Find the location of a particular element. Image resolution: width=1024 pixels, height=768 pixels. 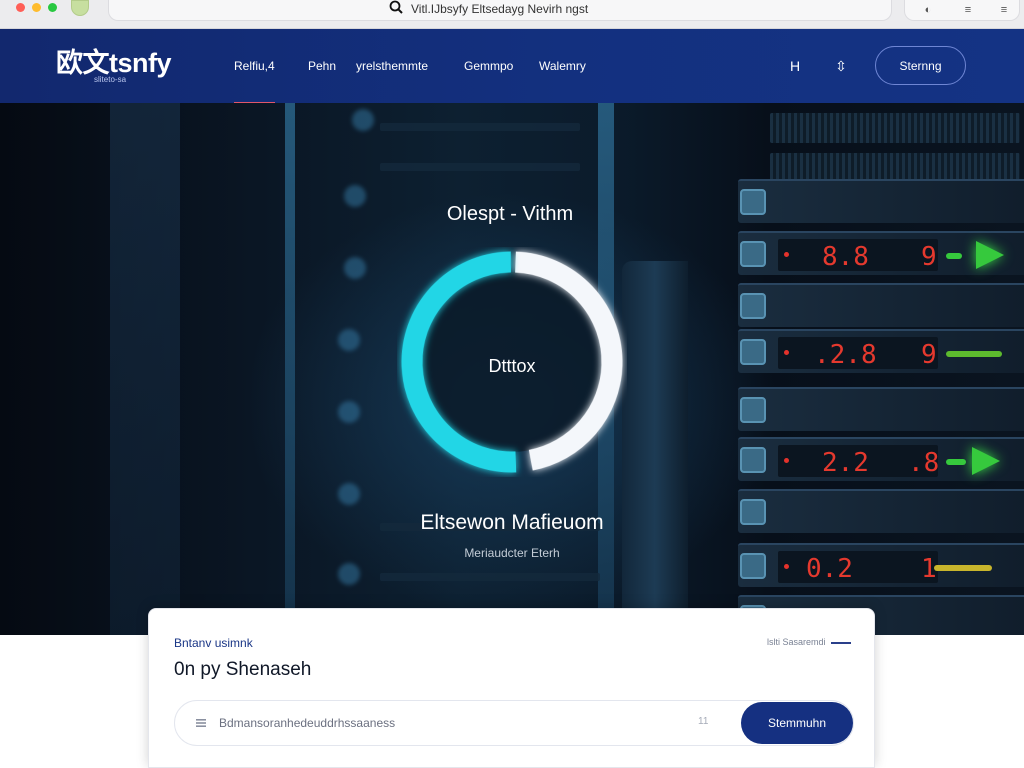

rack-readout-1: 8.8 9 is located at coordinates (881, 253).